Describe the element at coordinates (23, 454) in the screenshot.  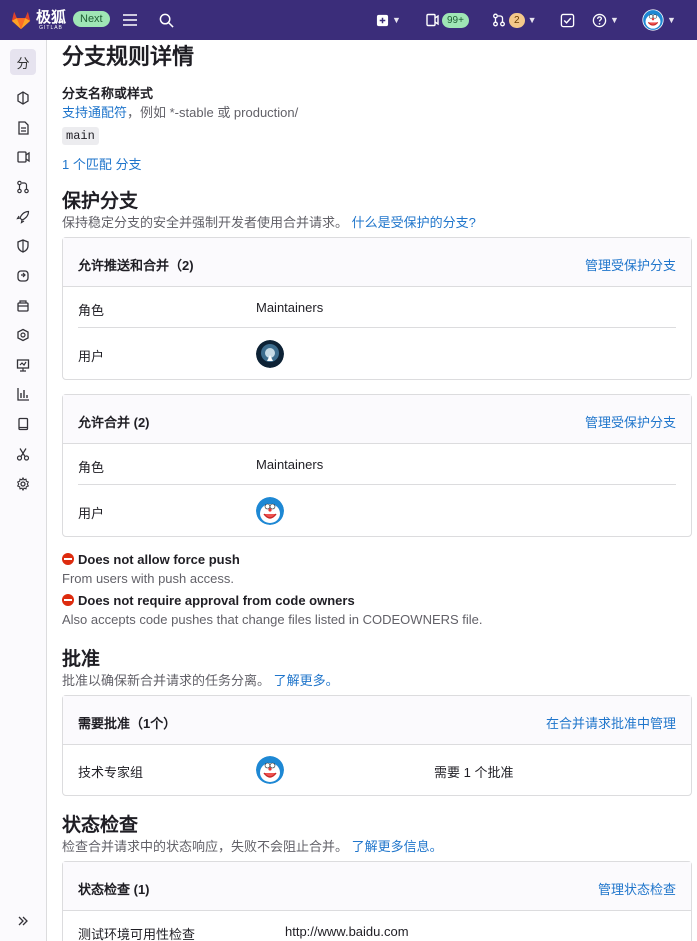
I see `snippets-icon` at that location.